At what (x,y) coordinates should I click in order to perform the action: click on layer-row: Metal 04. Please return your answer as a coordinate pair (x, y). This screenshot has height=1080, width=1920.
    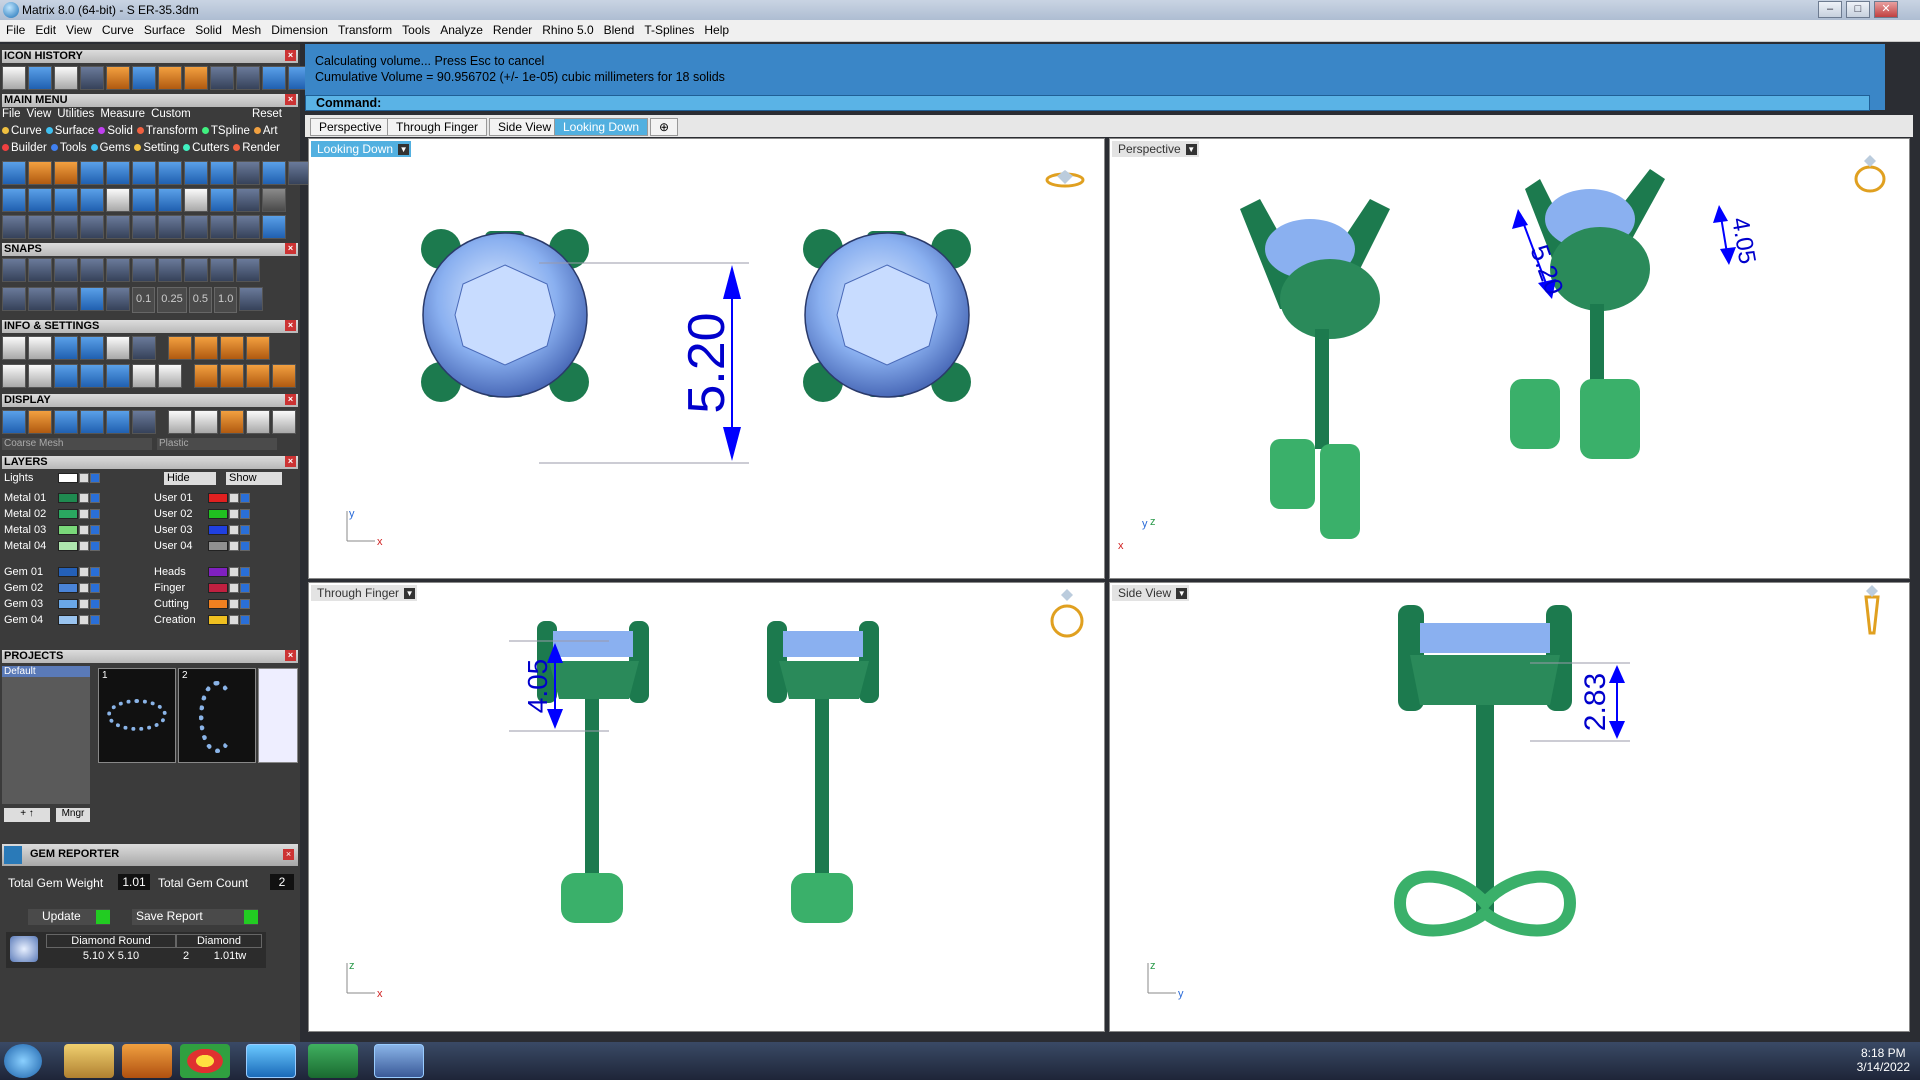
    Looking at the image, I should click on (52, 547).